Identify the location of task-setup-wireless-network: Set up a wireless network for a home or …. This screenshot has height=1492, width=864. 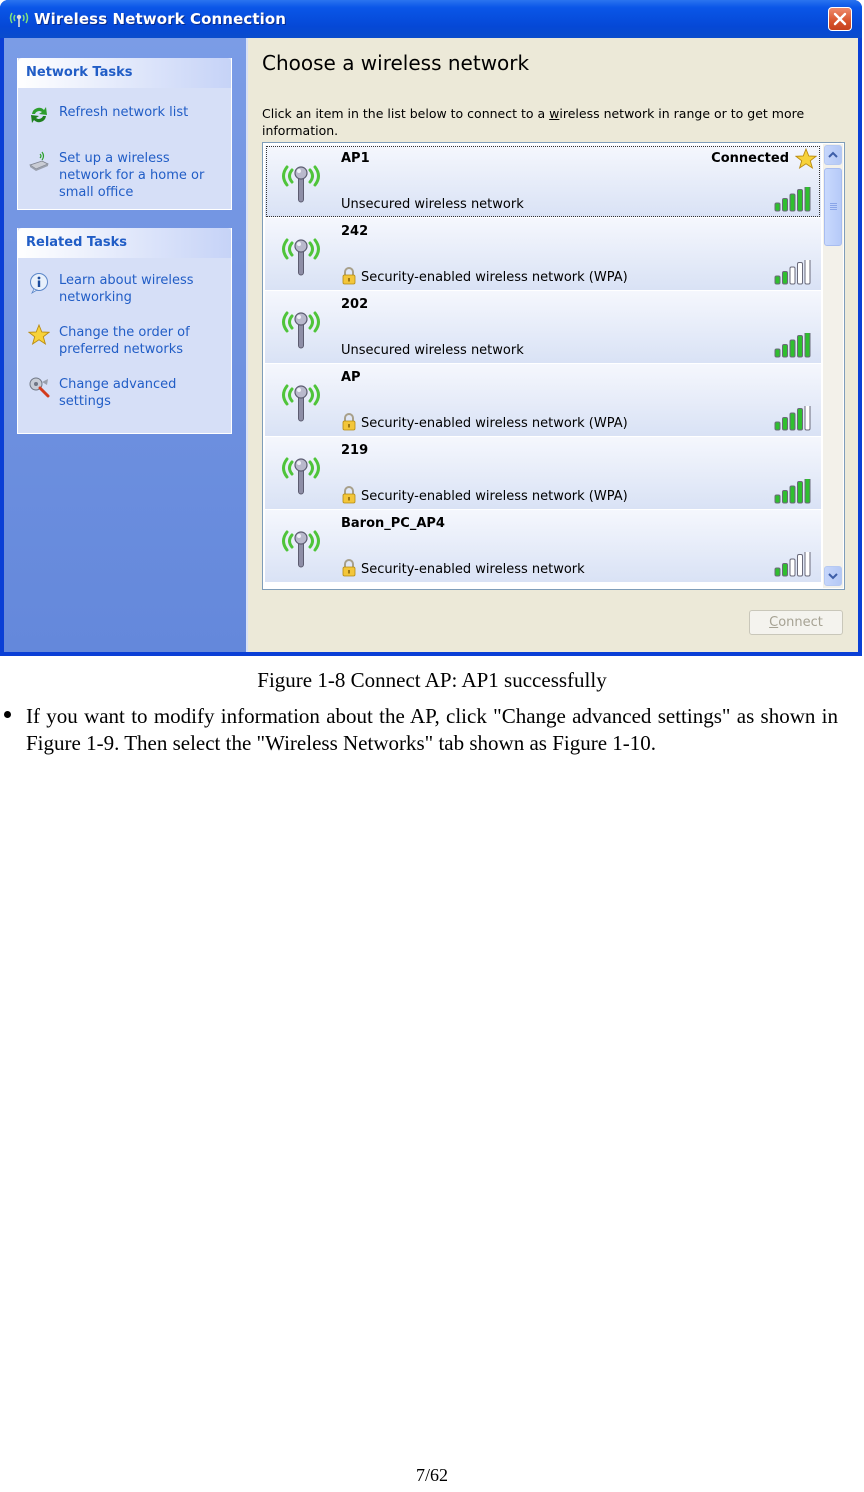
(124, 175).